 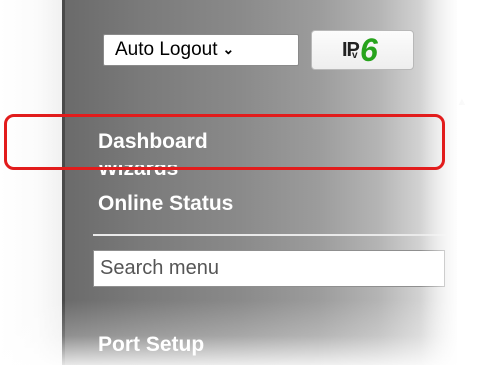 What do you see at coordinates (63, 182) in the screenshot?
I see `sidebar-border` at bounding box center [63, 182].